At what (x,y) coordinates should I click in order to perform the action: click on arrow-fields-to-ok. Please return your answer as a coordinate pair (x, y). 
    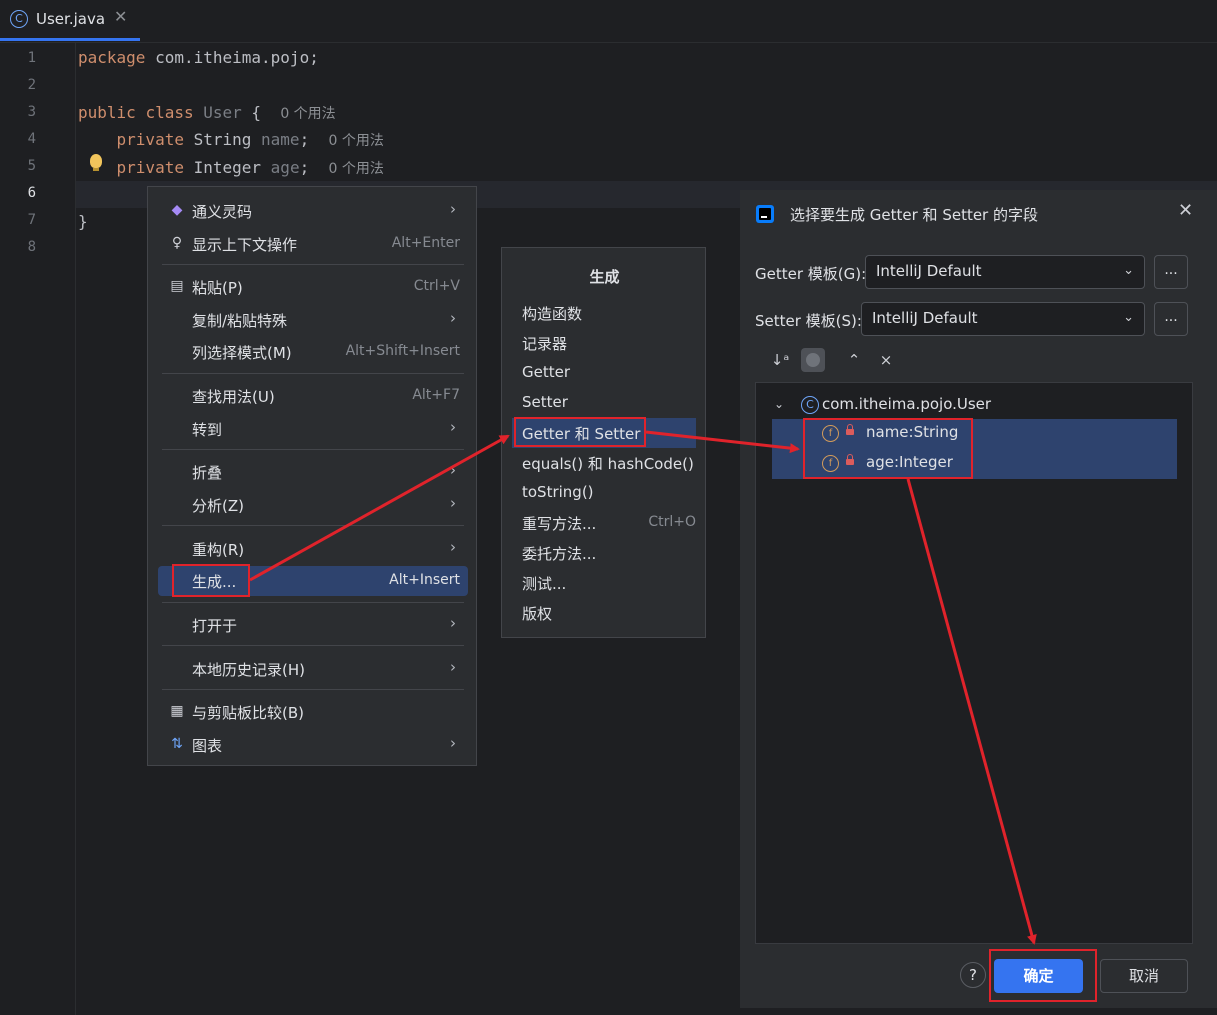
    Looking at the image, I should click on (971, 711).